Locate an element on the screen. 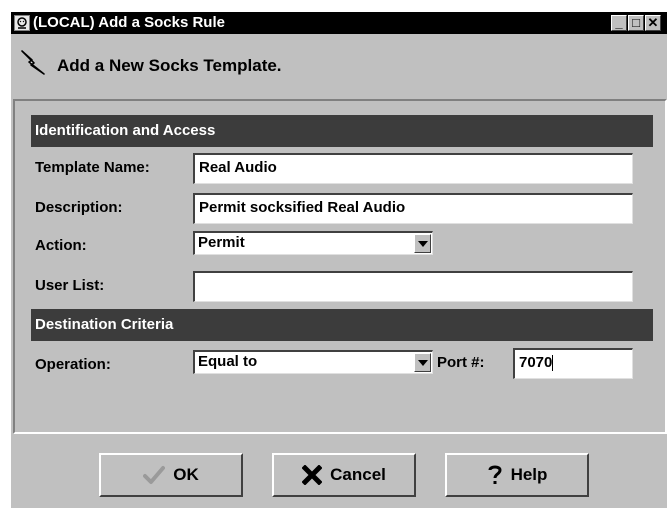 The height and width of the screenshot is (510, 669). dialog-heading: Add a New Socks Template. is located at coordinates (169, 65).